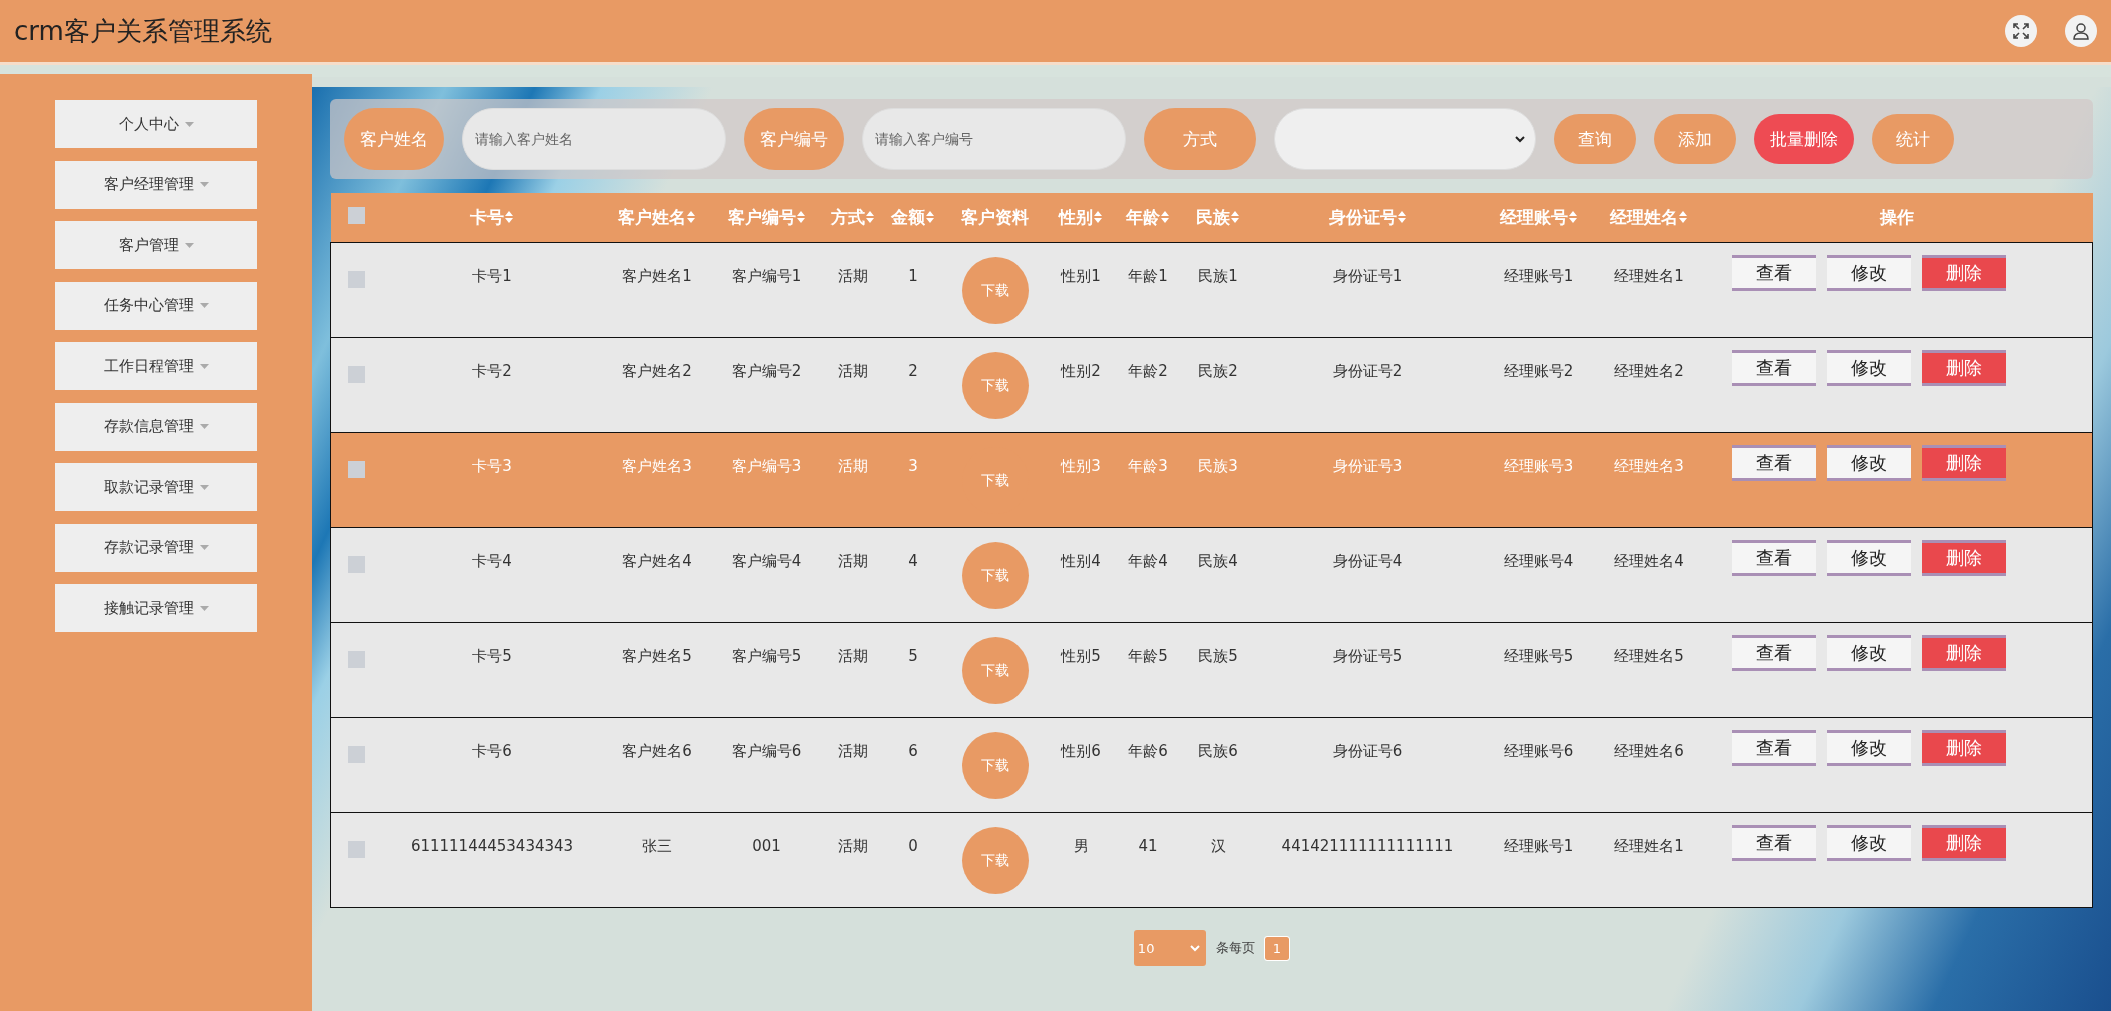  I want to click on table-cell: 001, so click(766, 846).